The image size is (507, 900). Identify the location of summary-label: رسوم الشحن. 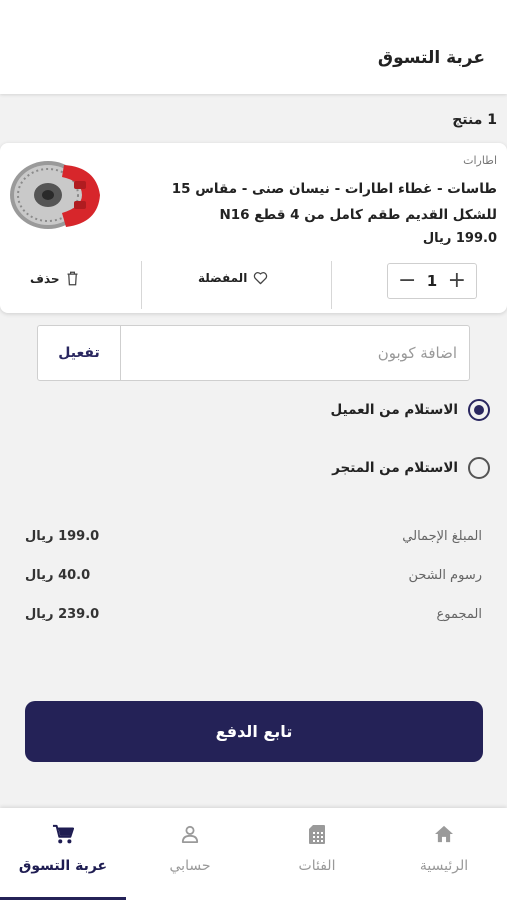
(445, 575).